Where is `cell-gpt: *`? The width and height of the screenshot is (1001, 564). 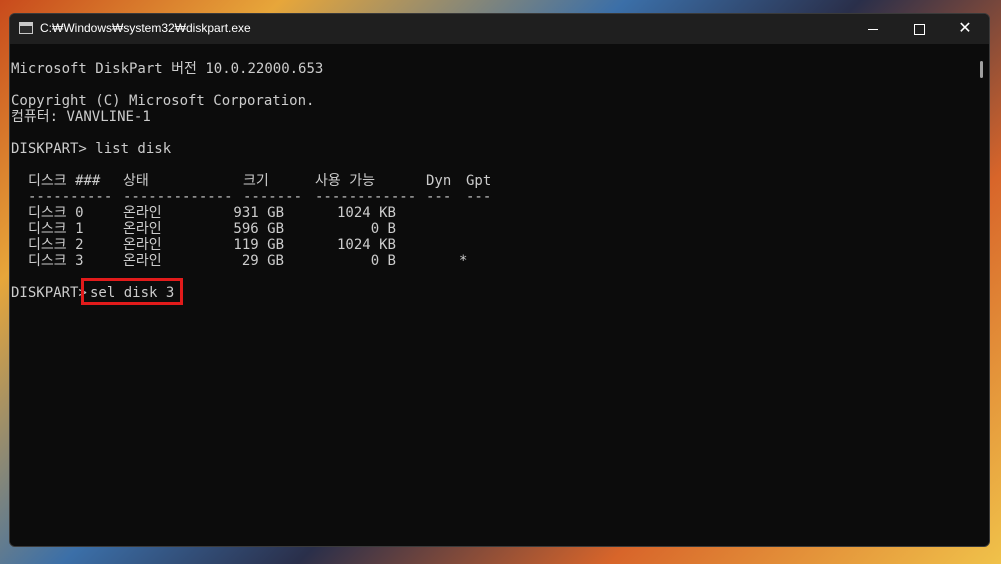
cell-gpt: * is located at coordinates (463, 261).